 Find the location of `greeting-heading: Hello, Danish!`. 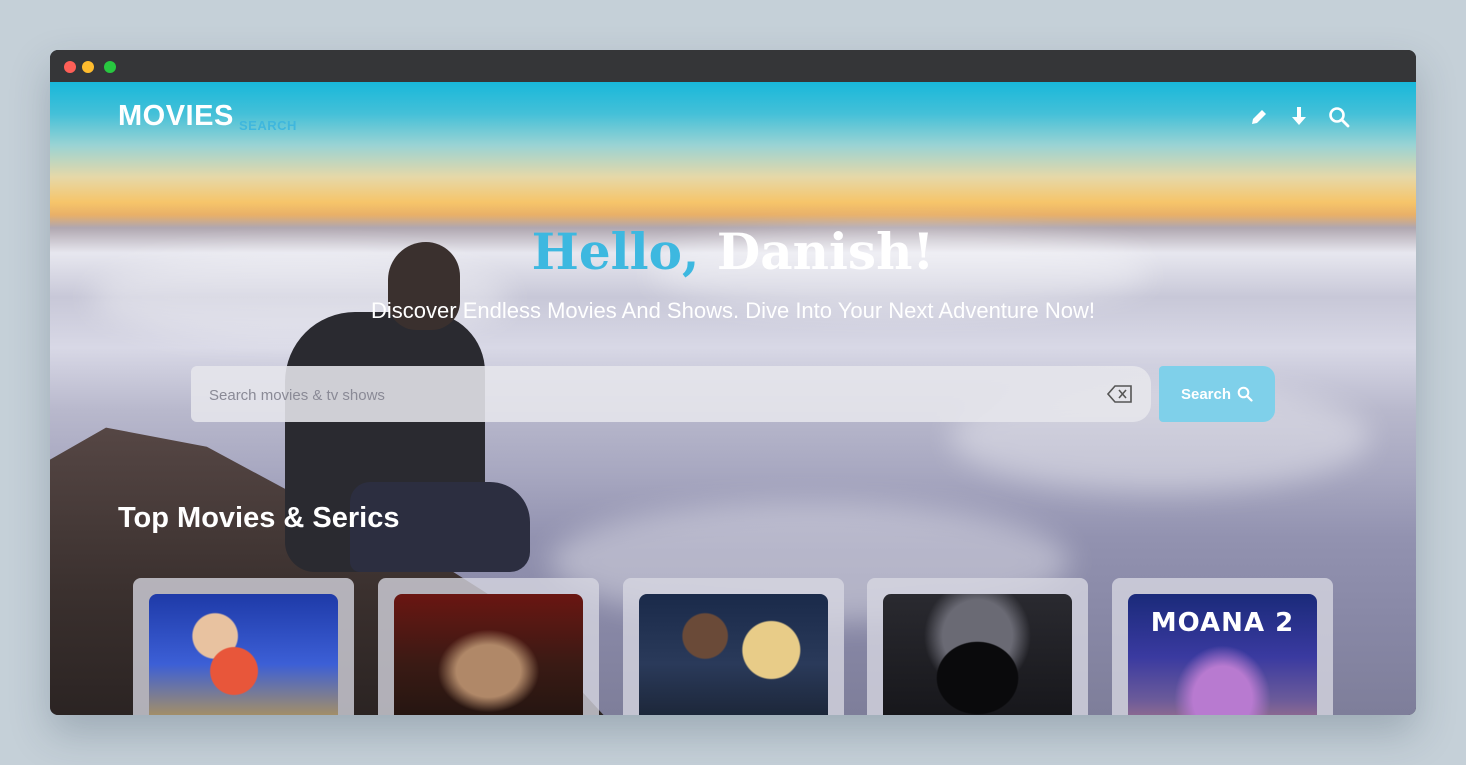

greeting-heading: Hello, Danish! is located at coordinates (733, 251).